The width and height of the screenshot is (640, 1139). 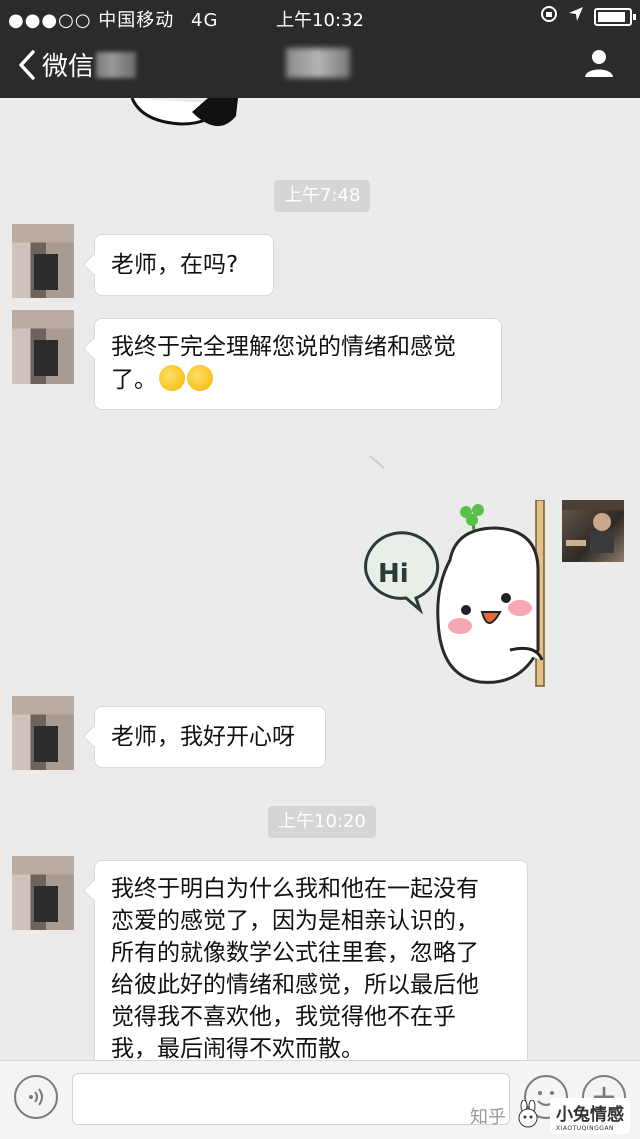 What do you see at coordinates (318, 63) in the screenshot?
I see `chat-title-blurred` at bounding box center [318, 63].